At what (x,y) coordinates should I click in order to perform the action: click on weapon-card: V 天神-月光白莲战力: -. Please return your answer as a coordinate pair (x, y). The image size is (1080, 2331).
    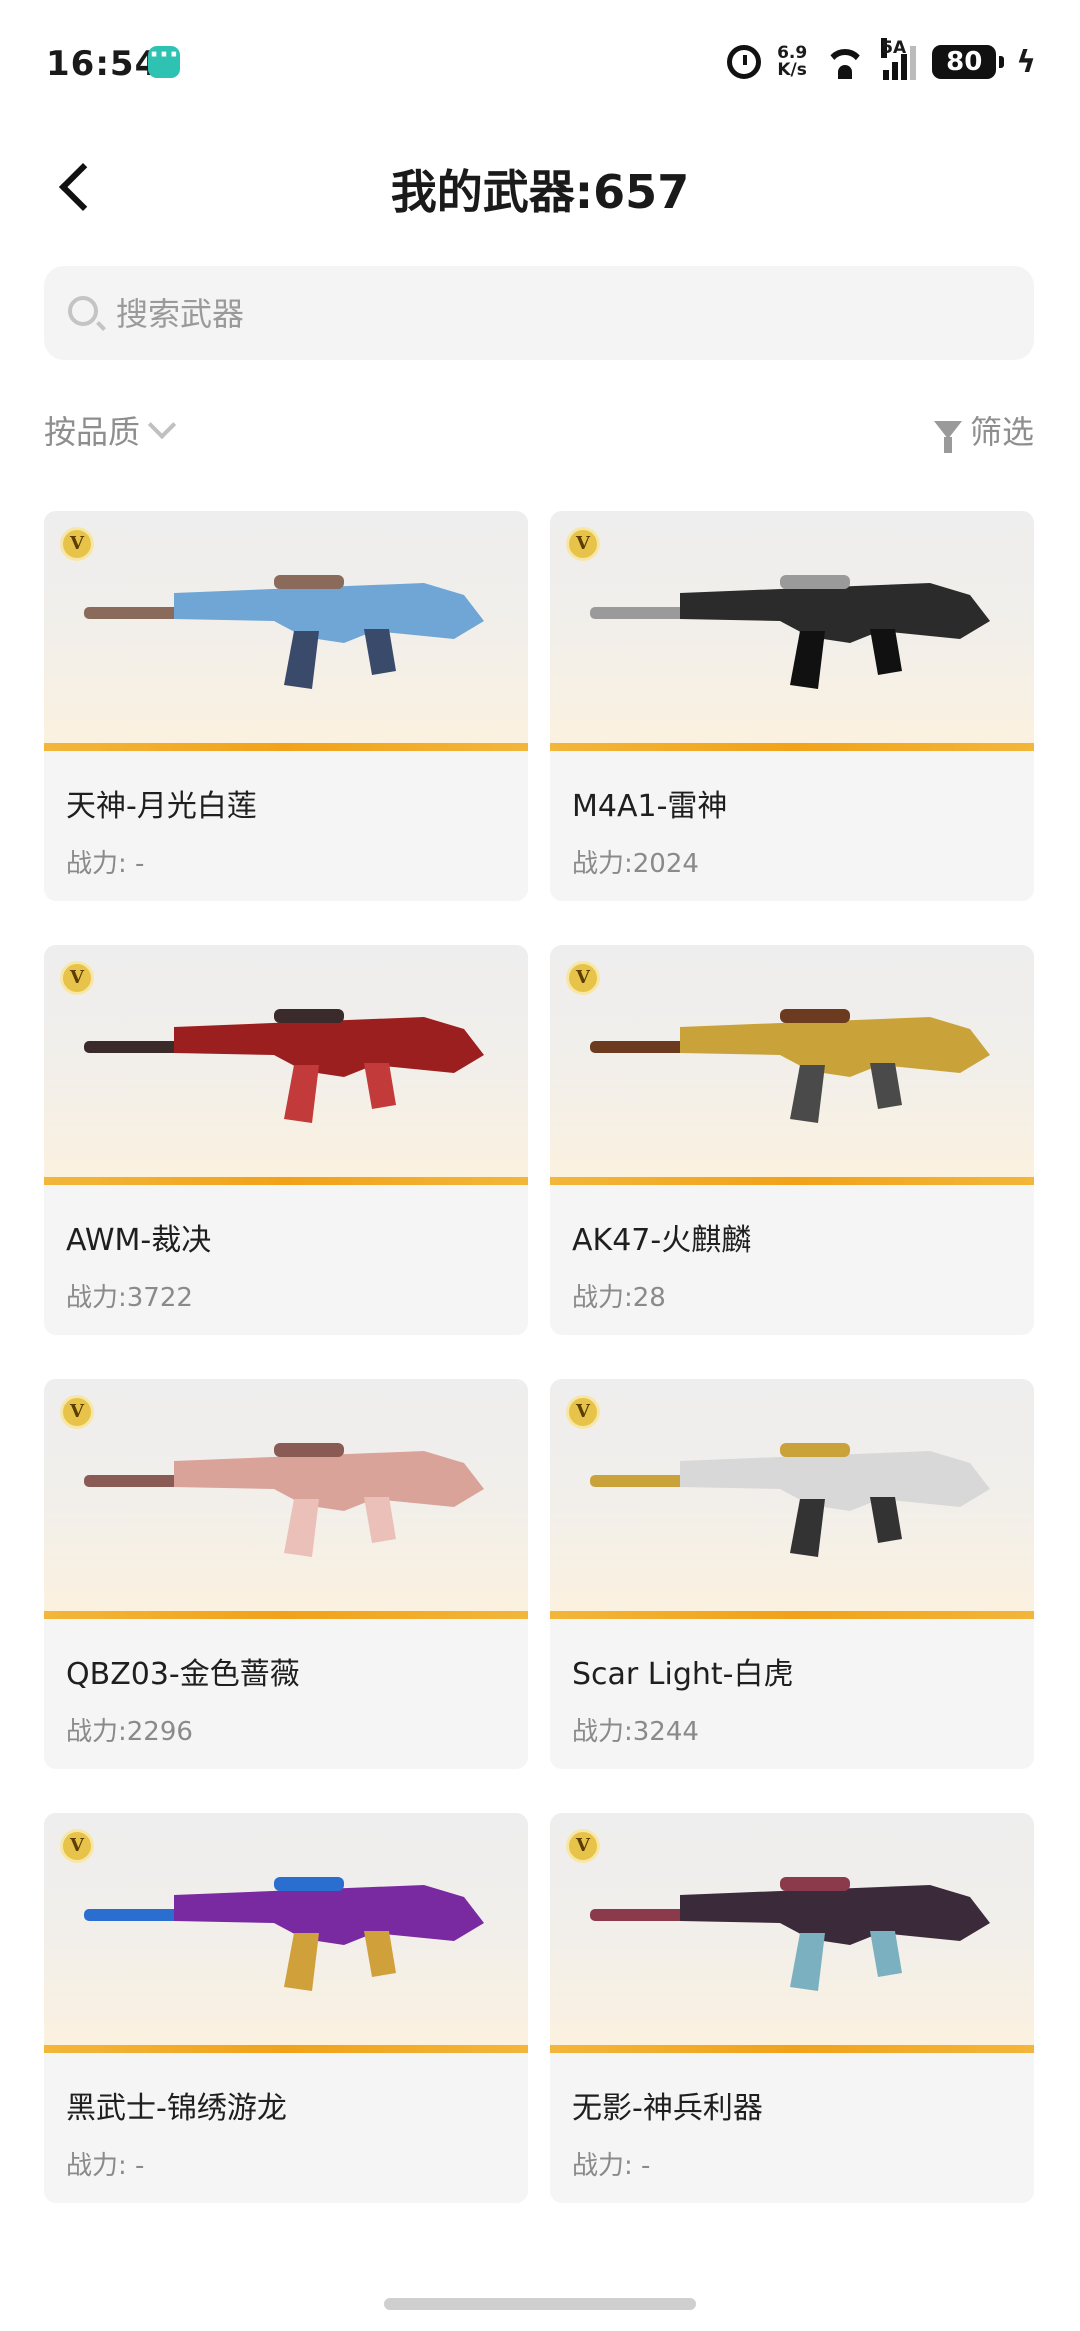
    Looking at the image, I should click on (286, 706).